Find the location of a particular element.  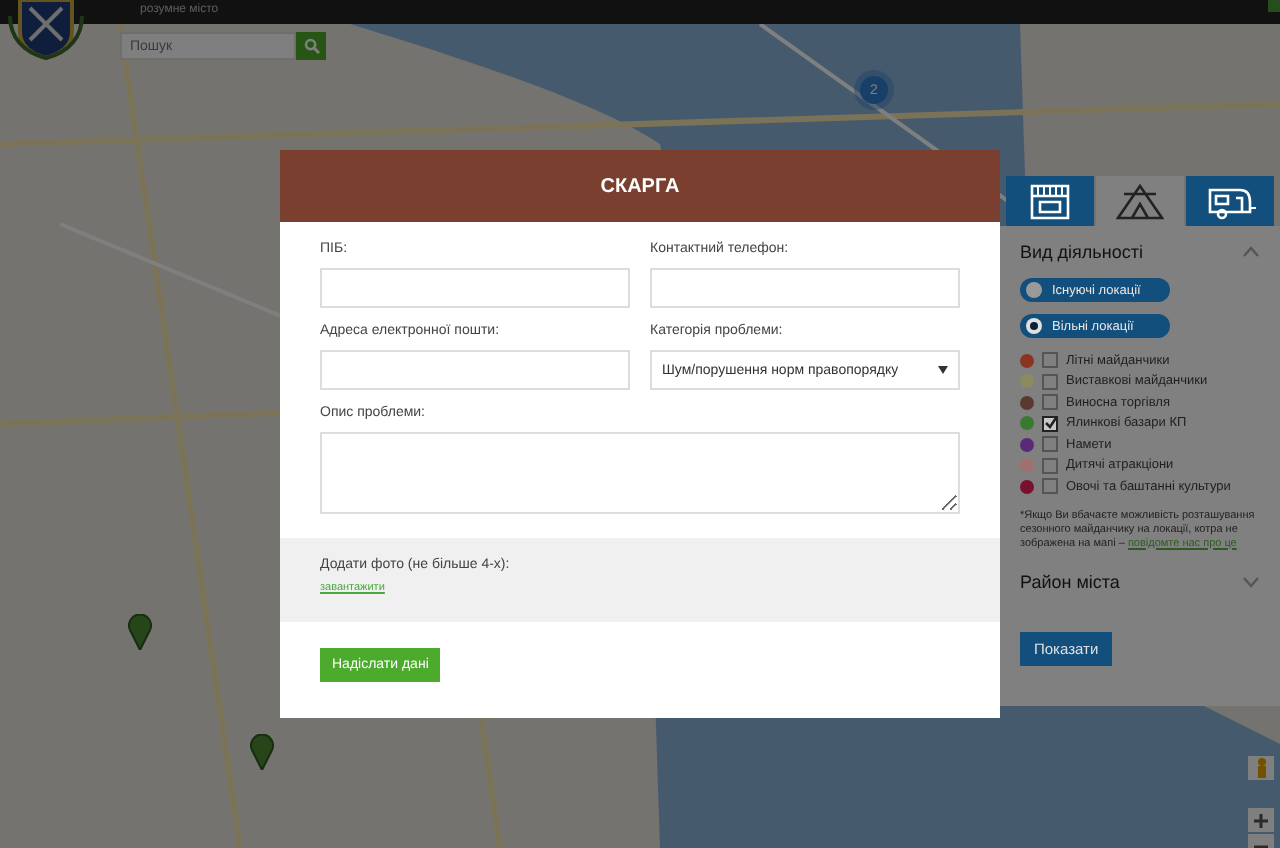

search-icon is located at coordinates (311, 46).